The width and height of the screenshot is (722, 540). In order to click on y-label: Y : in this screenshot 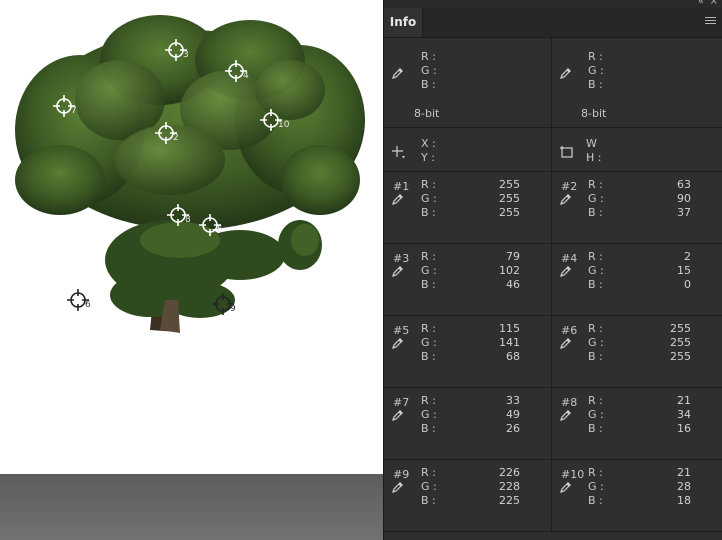, I will do `click(428, 157)`.